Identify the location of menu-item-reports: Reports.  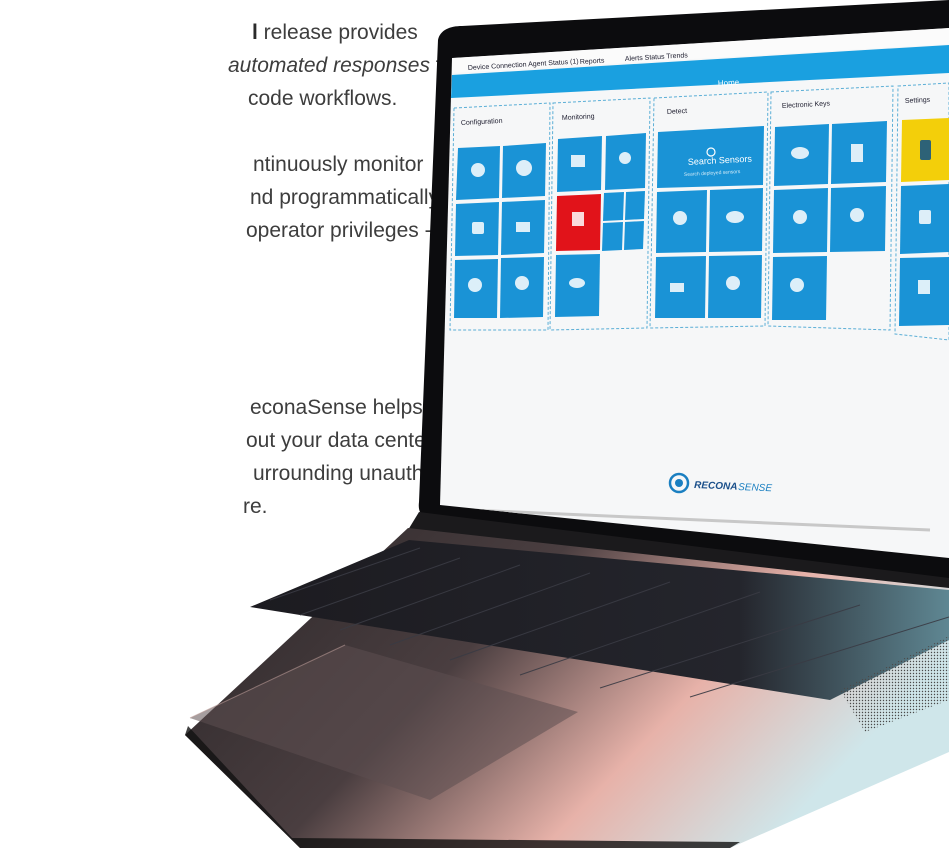
(592, 62).